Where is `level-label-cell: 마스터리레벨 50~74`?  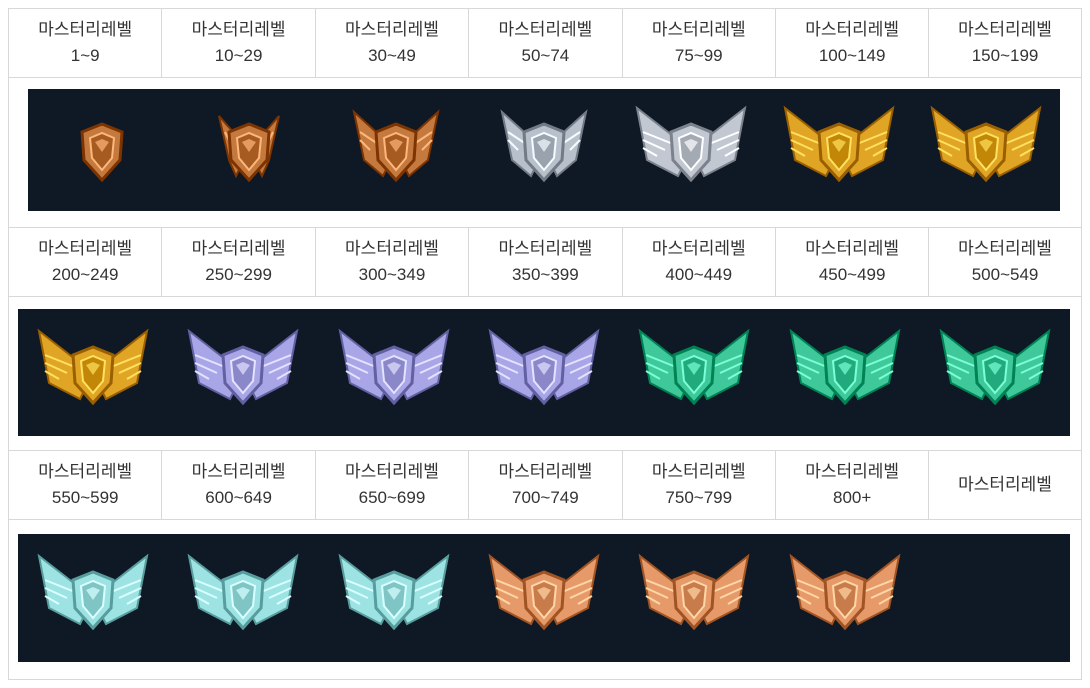 level-label-cell: 마스터리레벨 50~74 is located at coordinates (544, 43).